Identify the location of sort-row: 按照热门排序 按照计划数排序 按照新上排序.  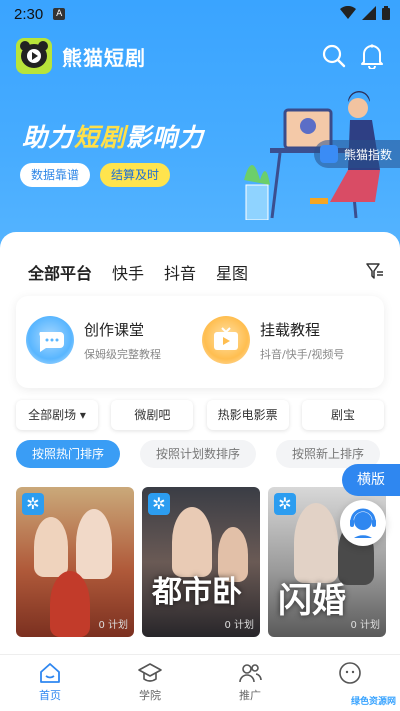
(208, 454).